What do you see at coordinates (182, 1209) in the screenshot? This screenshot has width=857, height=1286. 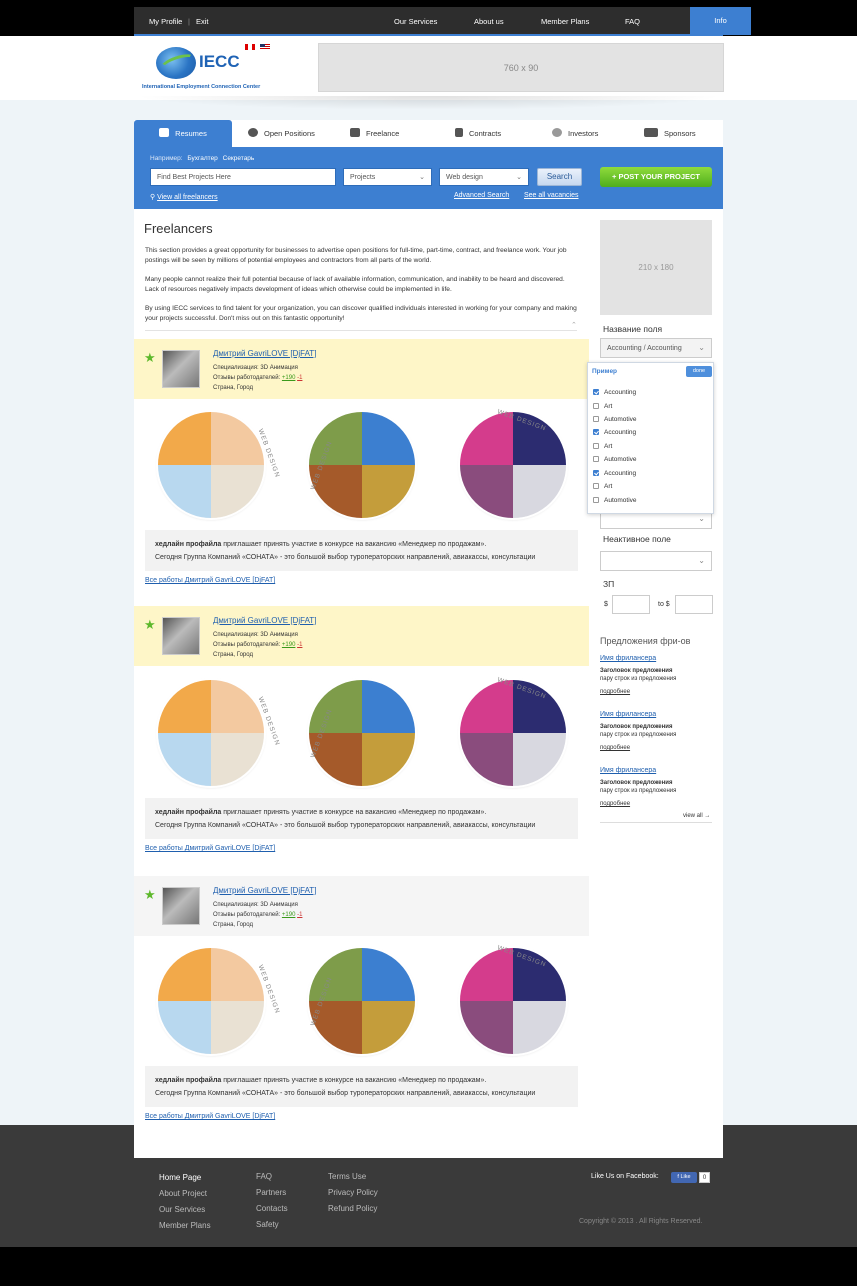 I see `footer-link-services: Our Services` at bounding box center [182, 1209].